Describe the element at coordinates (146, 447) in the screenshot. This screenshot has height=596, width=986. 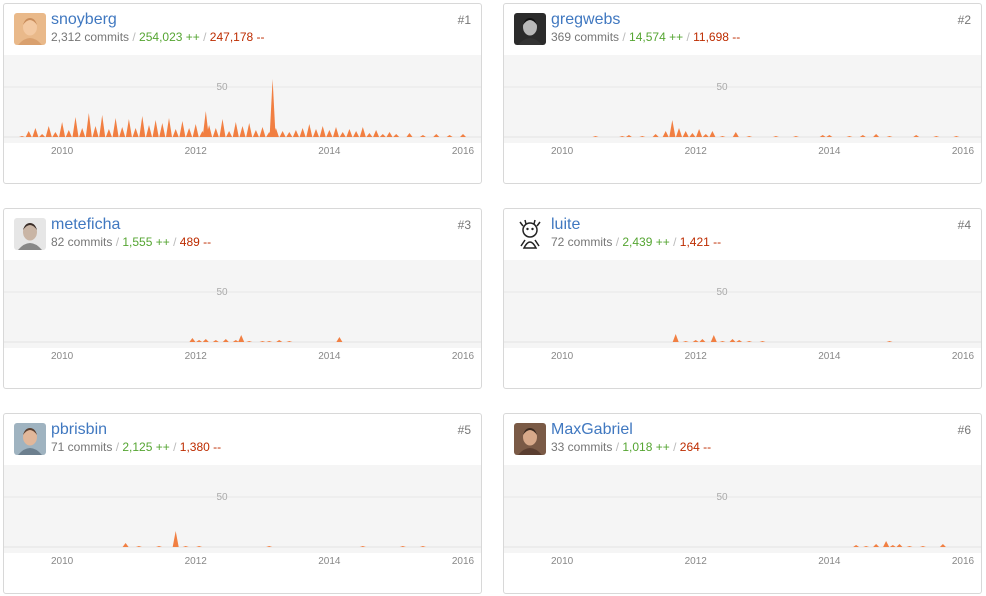
I see `additions-count: 2,125 ++` at that location.